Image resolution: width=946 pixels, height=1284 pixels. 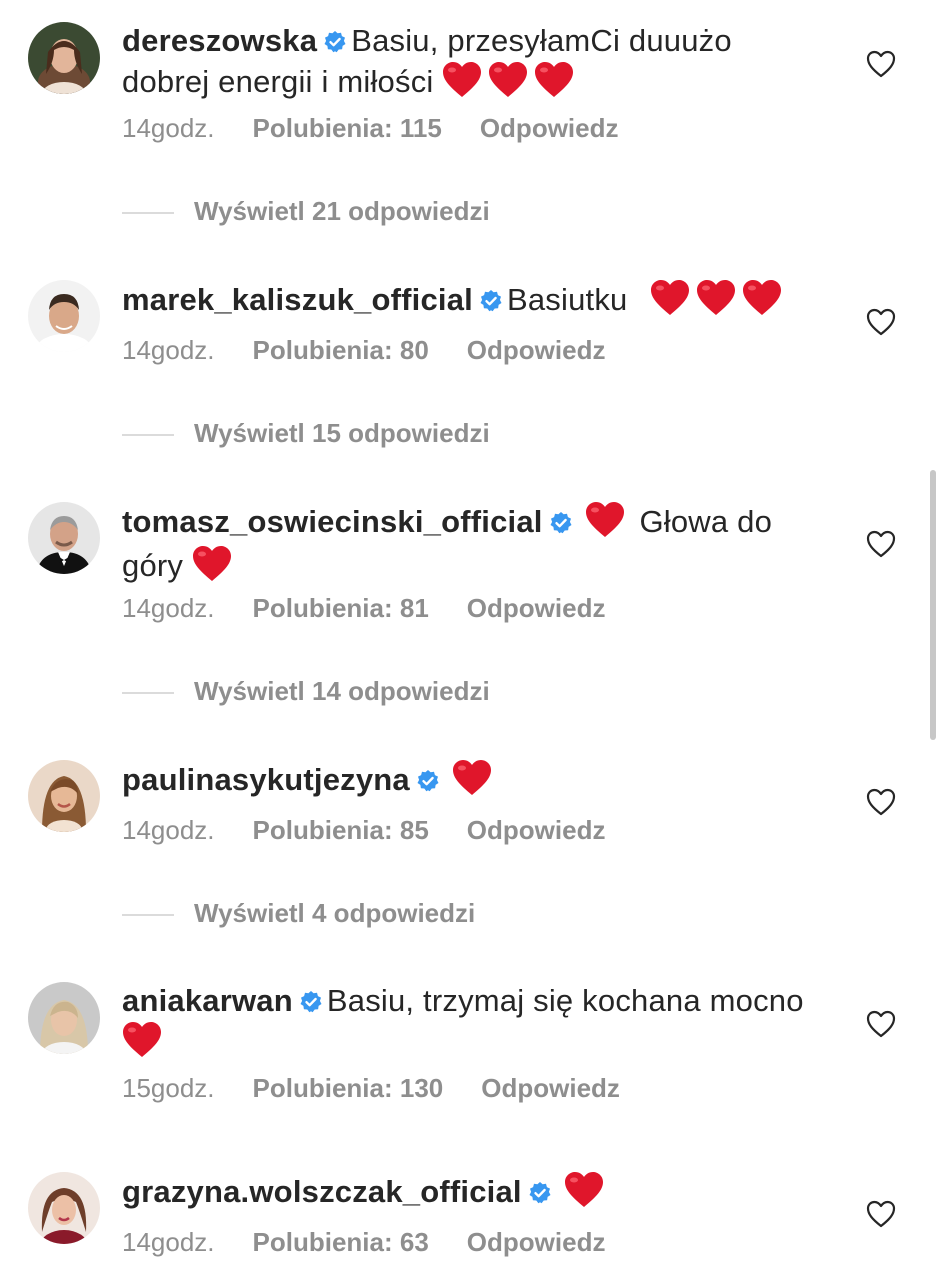 I want to click on view-replies-label: Wyświetl 14 odpowiedzi, so click(x=342, y=691).